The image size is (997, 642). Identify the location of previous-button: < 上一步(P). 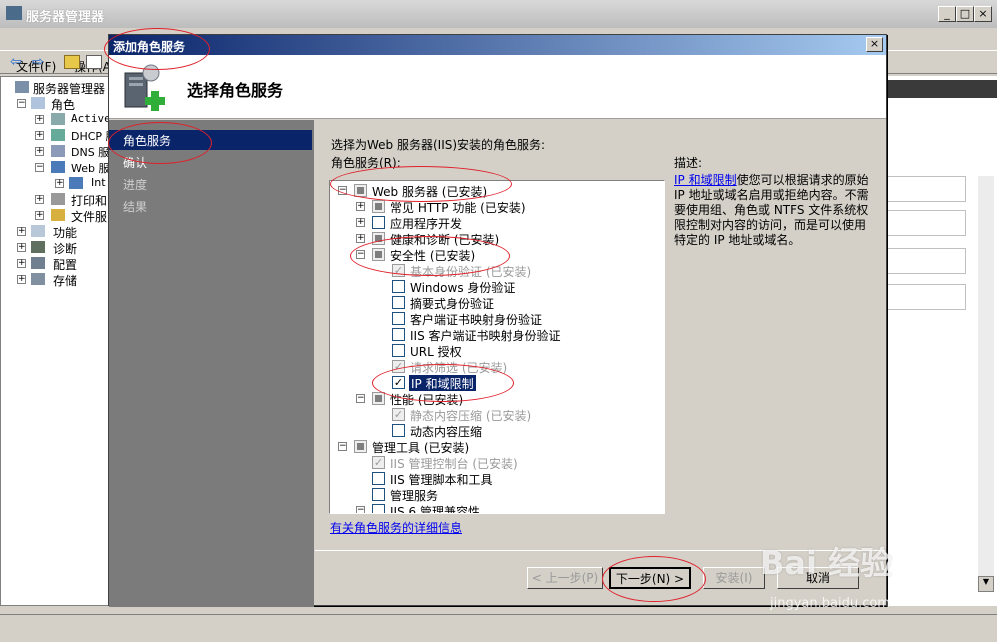
(565, 578).